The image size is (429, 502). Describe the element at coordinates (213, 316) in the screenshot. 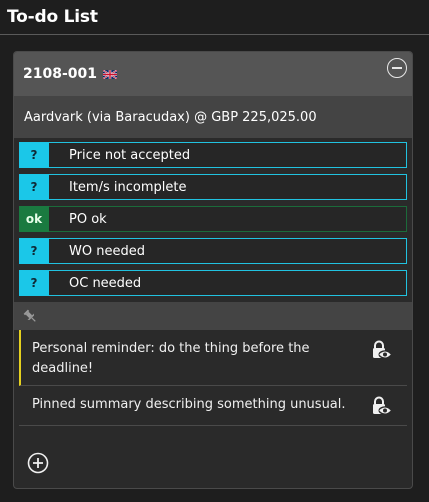

I see `pinned-notes-bar` at that location.